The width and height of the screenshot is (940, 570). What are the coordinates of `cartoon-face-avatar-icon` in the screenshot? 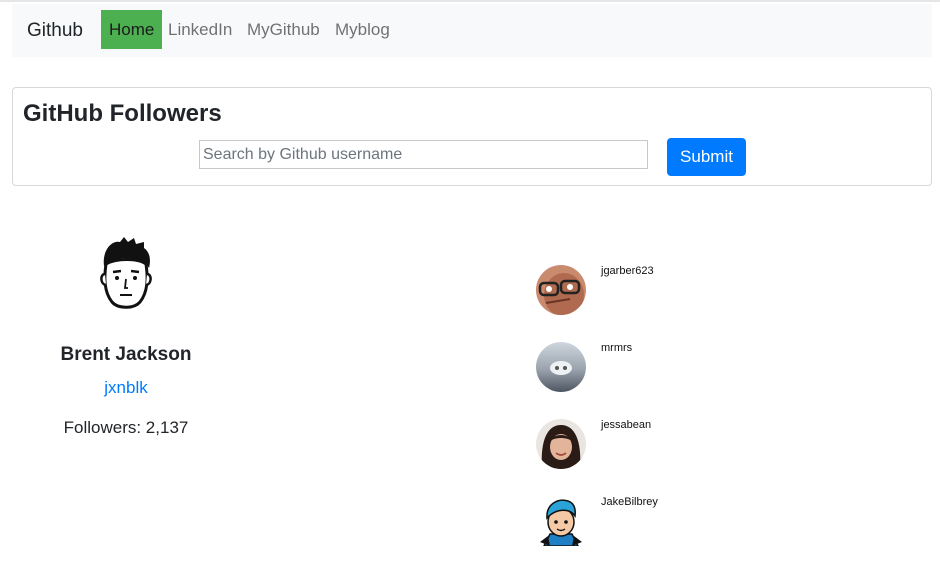 It's located at (126, 273).